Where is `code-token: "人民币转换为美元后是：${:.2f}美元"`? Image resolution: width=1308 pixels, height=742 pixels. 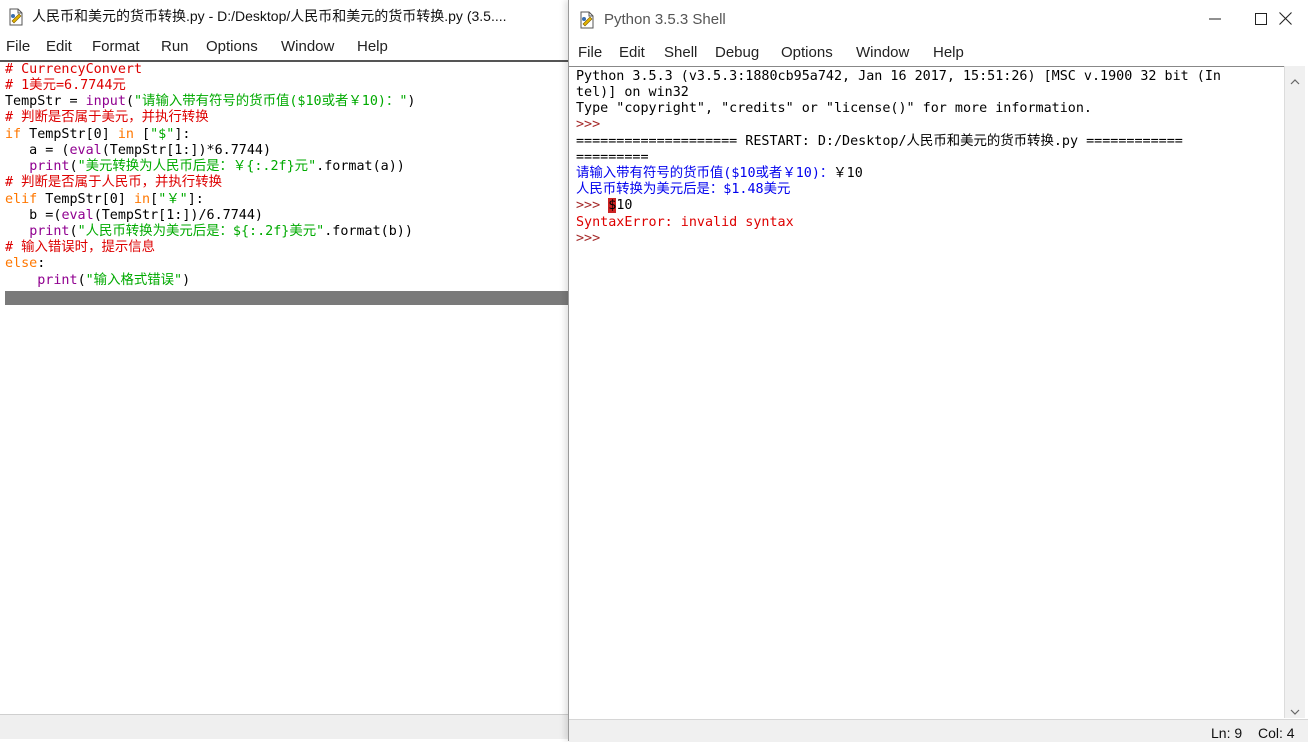
code-token: "人民币转换为美元后是：${:.2f}美元" is located at coordinates (201, 231).